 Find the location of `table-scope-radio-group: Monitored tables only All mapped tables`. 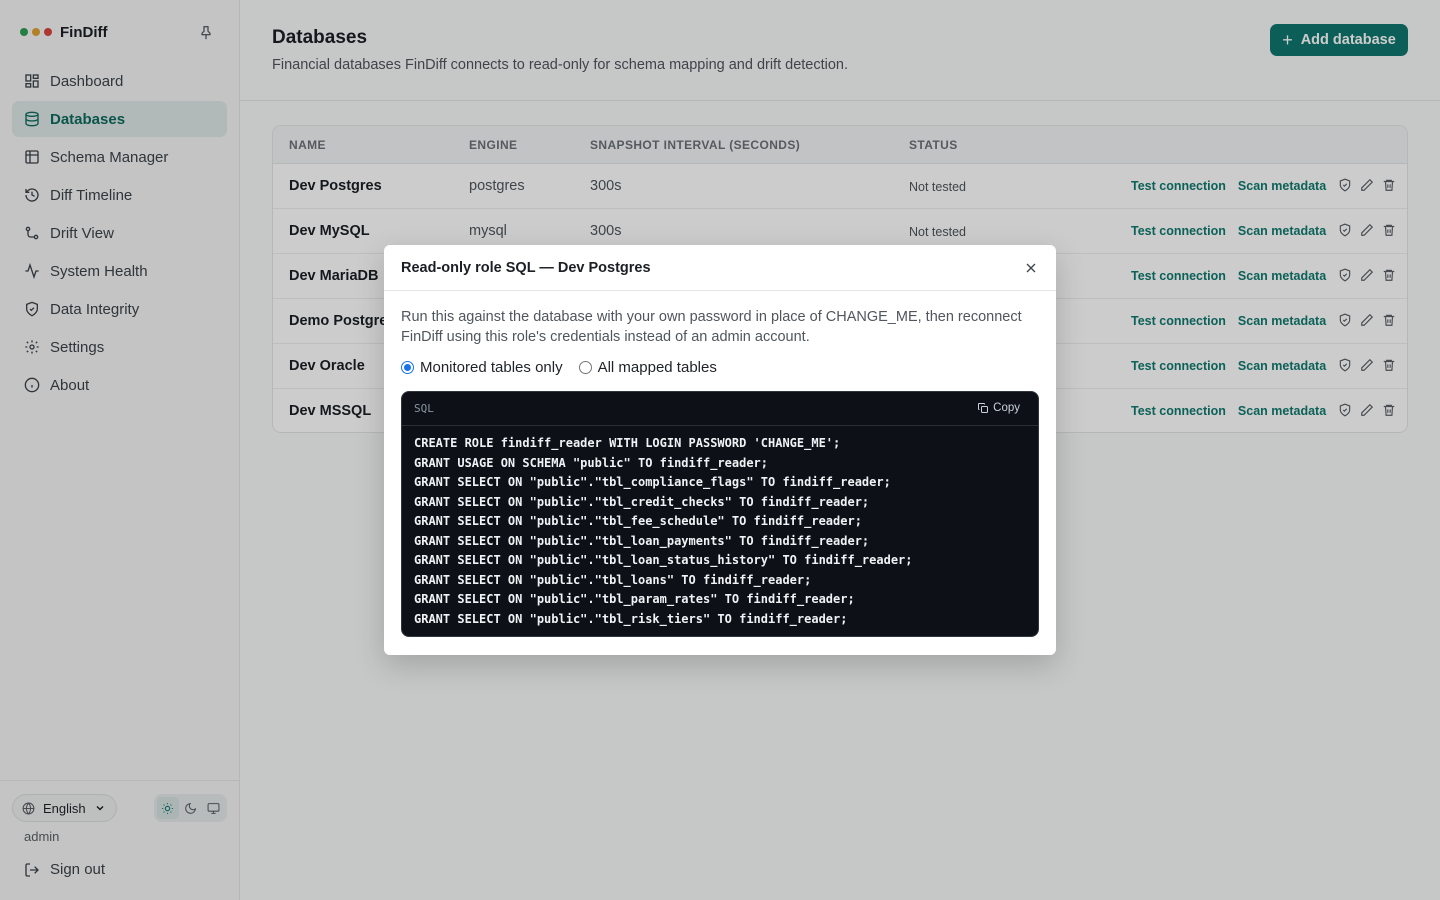

table-scope-radio-group: Monitored tables only All mapped tables is located at coordinates (567, 367).